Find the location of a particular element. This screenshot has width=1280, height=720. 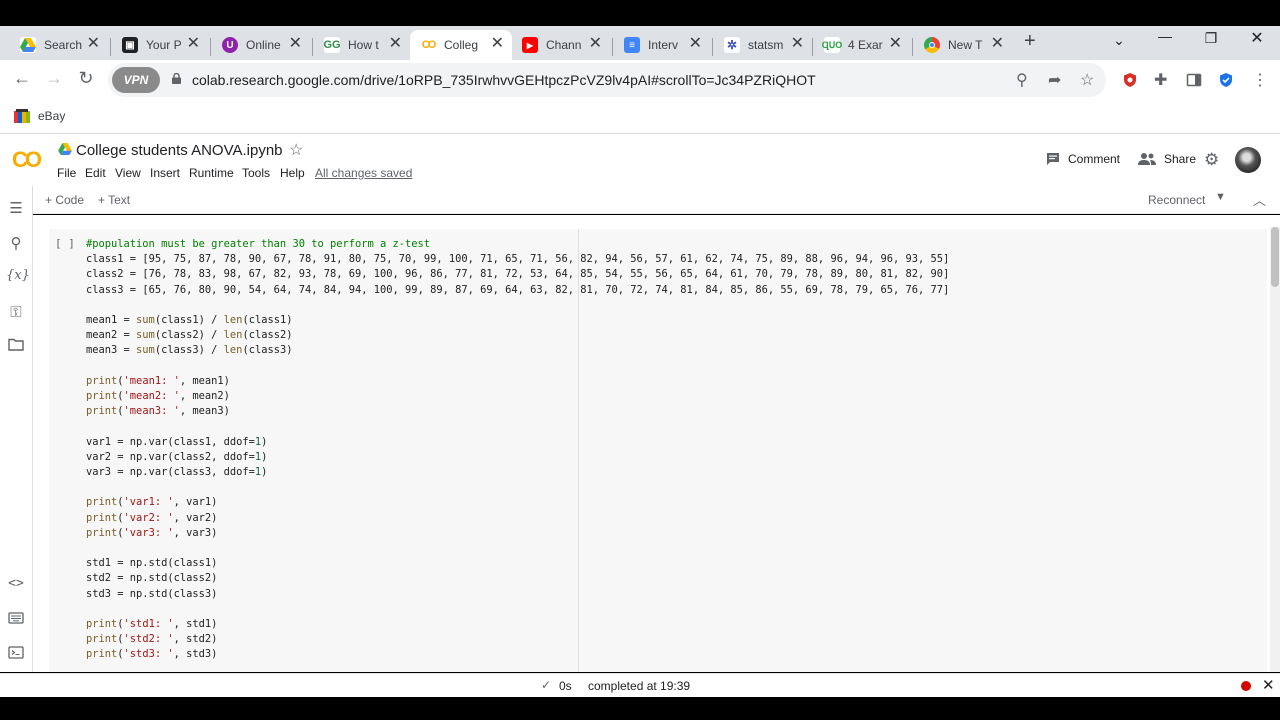

comment-label: Comment is located at coordinates (1094, 159).